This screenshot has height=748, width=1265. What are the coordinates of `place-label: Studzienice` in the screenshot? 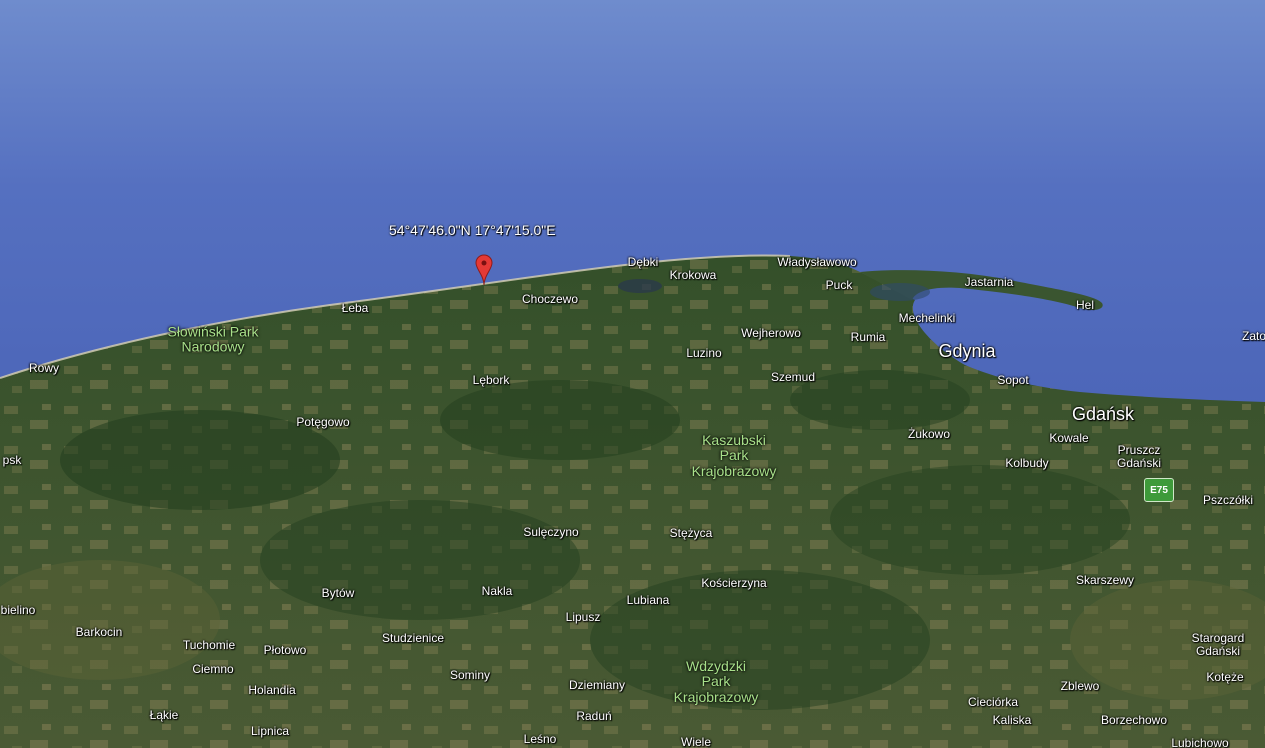 It's located at (413, 638).